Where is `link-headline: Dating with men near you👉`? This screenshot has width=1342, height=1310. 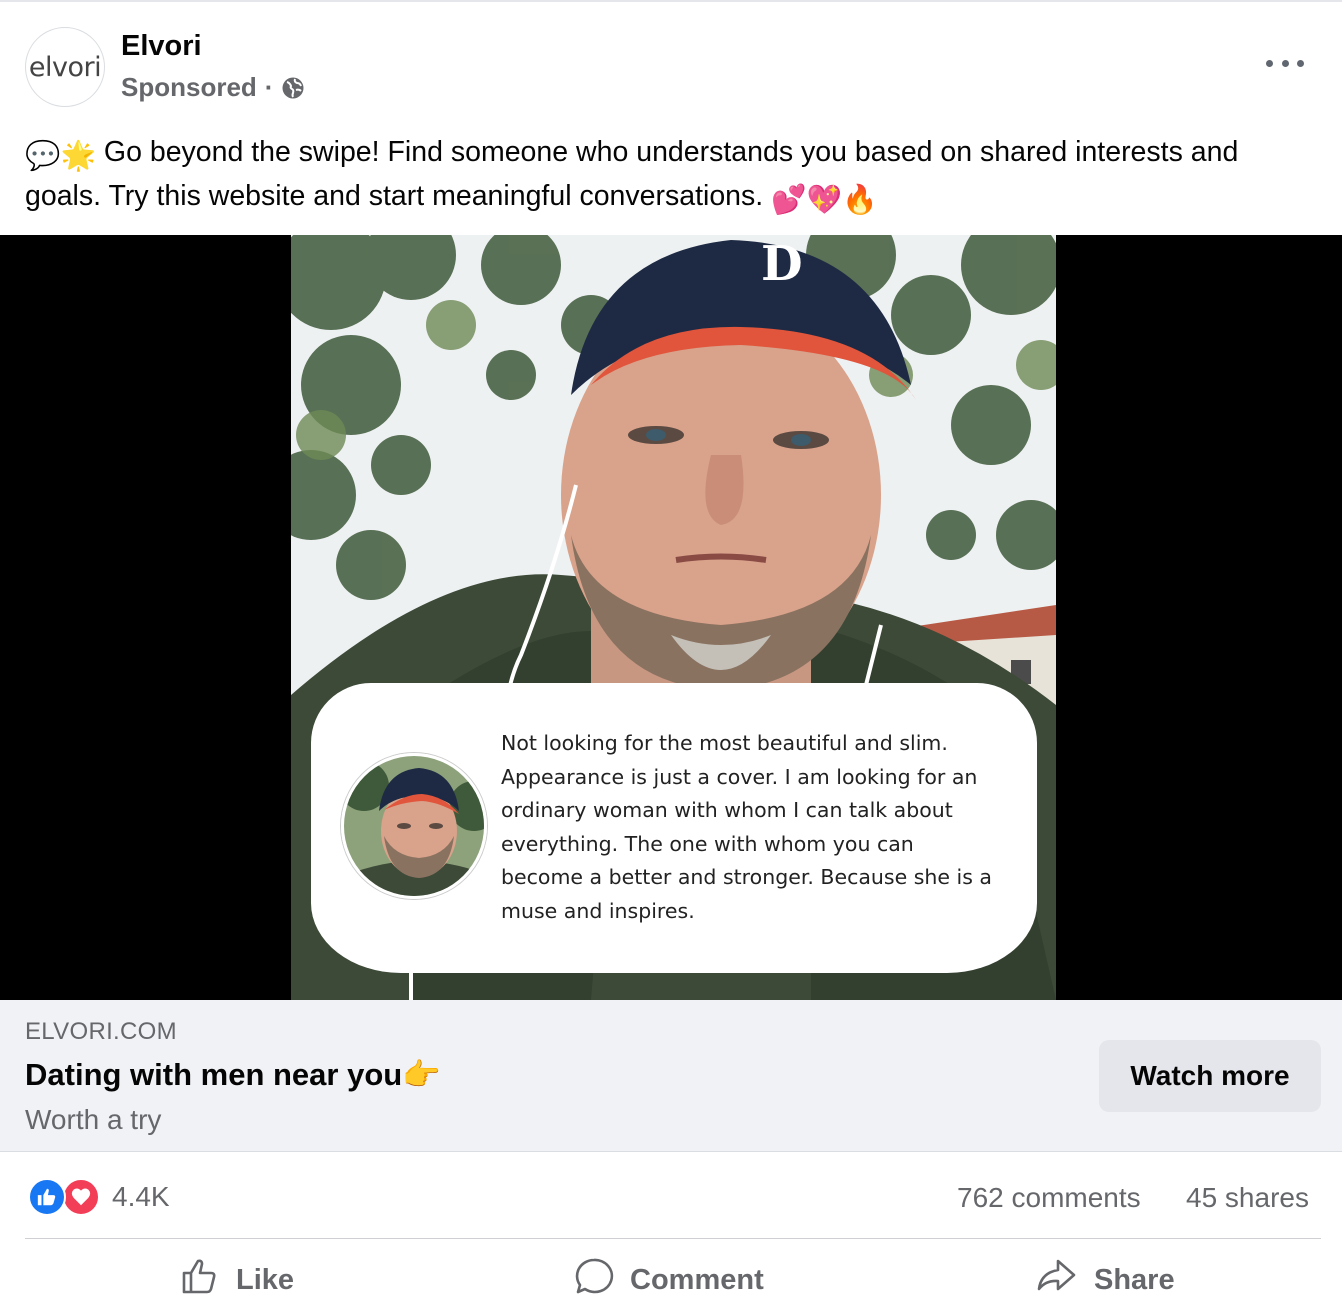
link-headline: Dating with men near you👉 is located at coordinates (233, 1074).